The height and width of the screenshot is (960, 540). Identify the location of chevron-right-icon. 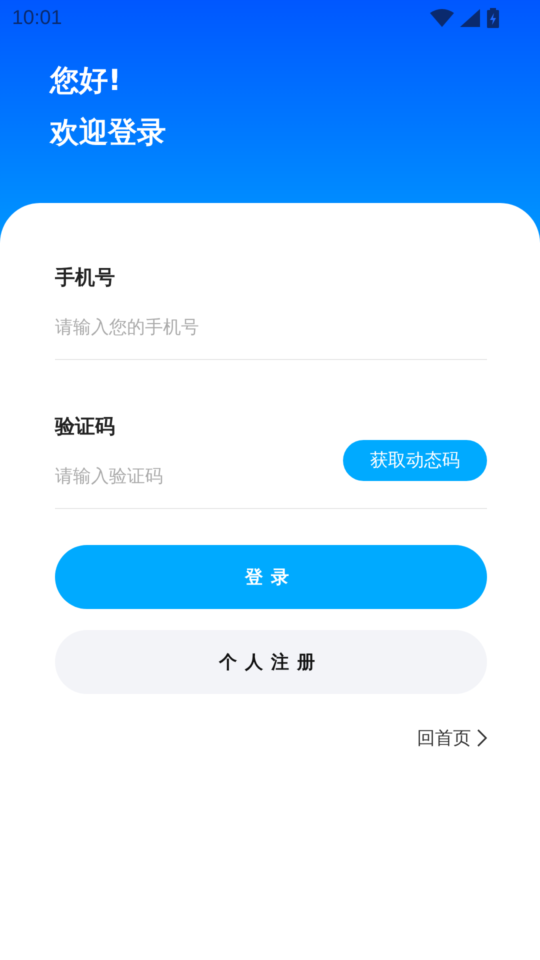
(482, 738).